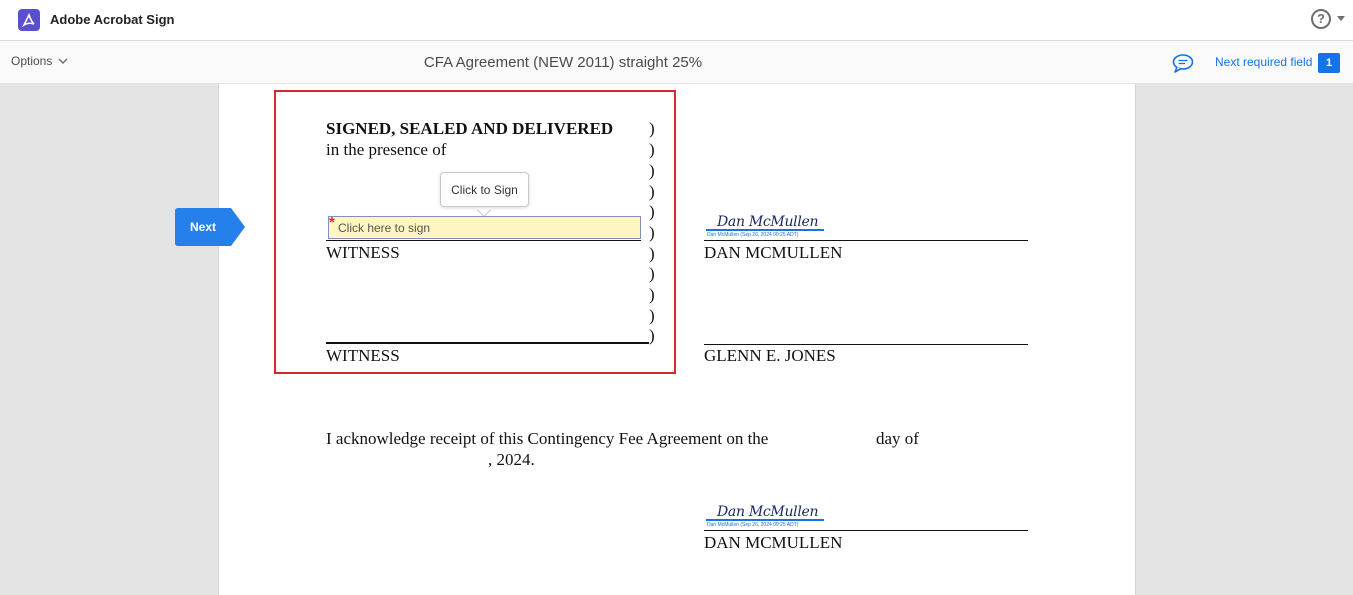  Describe the element at coordinates (470, 128) in the screenshot. I see `signed-heading: SIGNED, SEALED AND DELIVERED` at that location.